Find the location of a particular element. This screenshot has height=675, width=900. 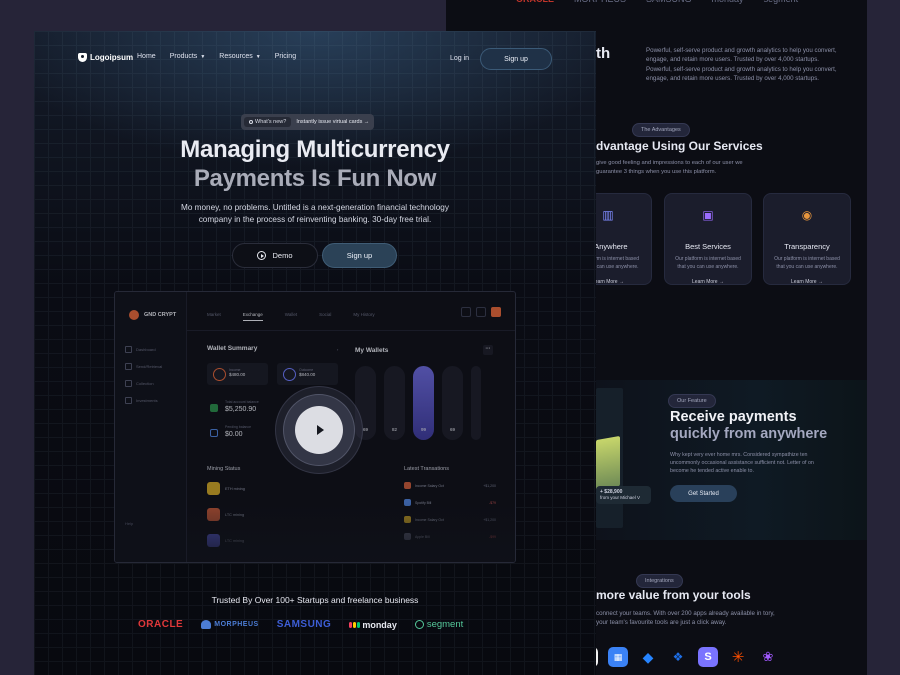

morpheus-logo: MORPHEUS is located at coordinates (229, 624).